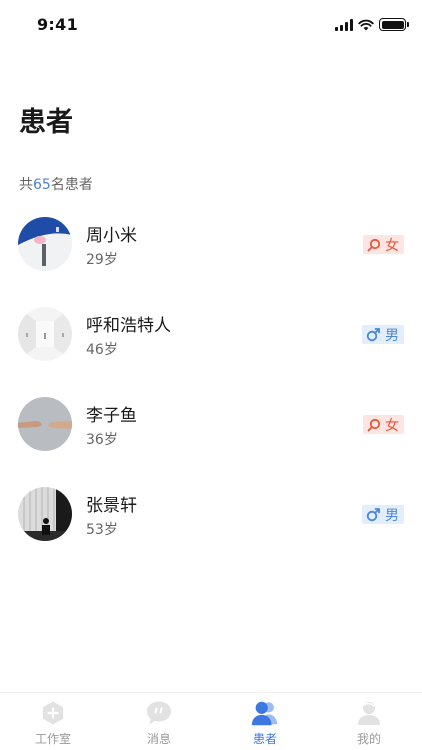 The height and width of the screenshot is (750, 422). Describe the element at coordinates (265, 713) in the screenshot. I see `patients-icon` at that location.